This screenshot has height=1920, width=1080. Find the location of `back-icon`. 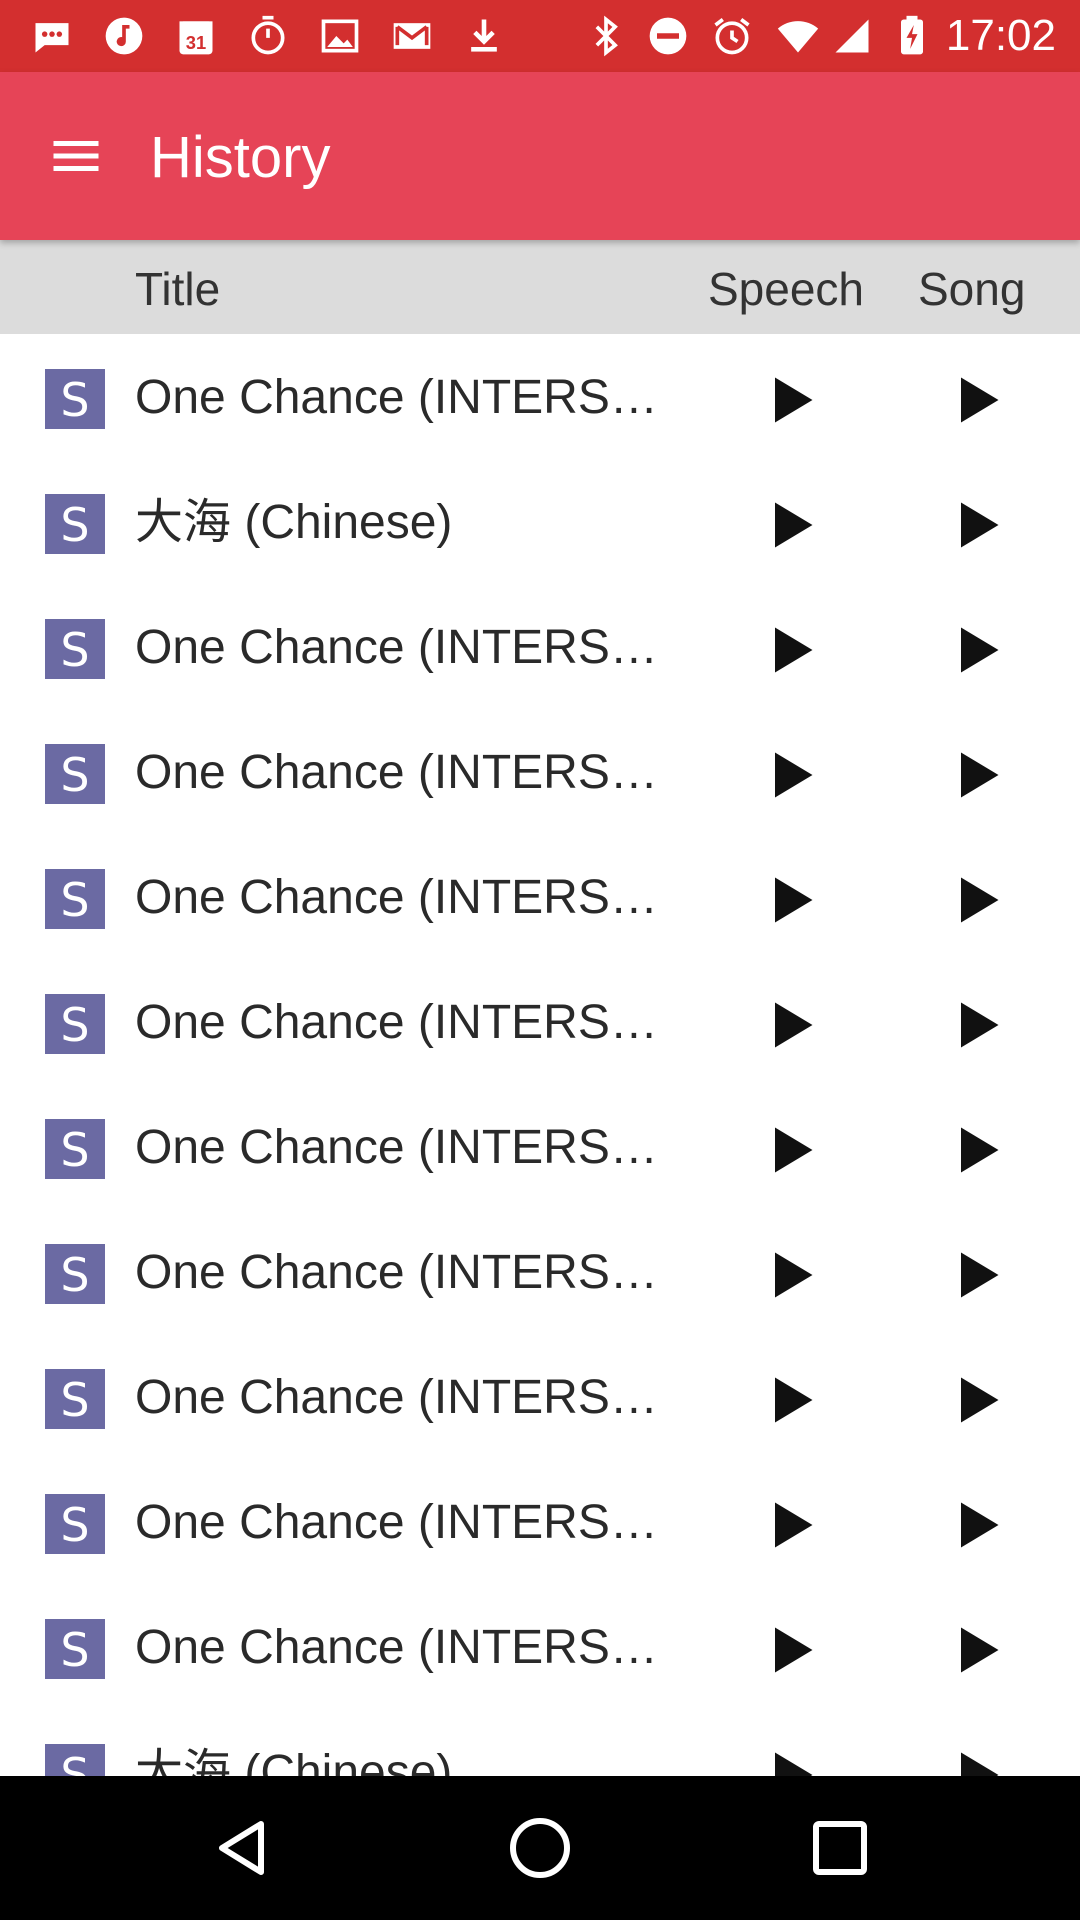

back-icon is located at coordinates (241, 1848).